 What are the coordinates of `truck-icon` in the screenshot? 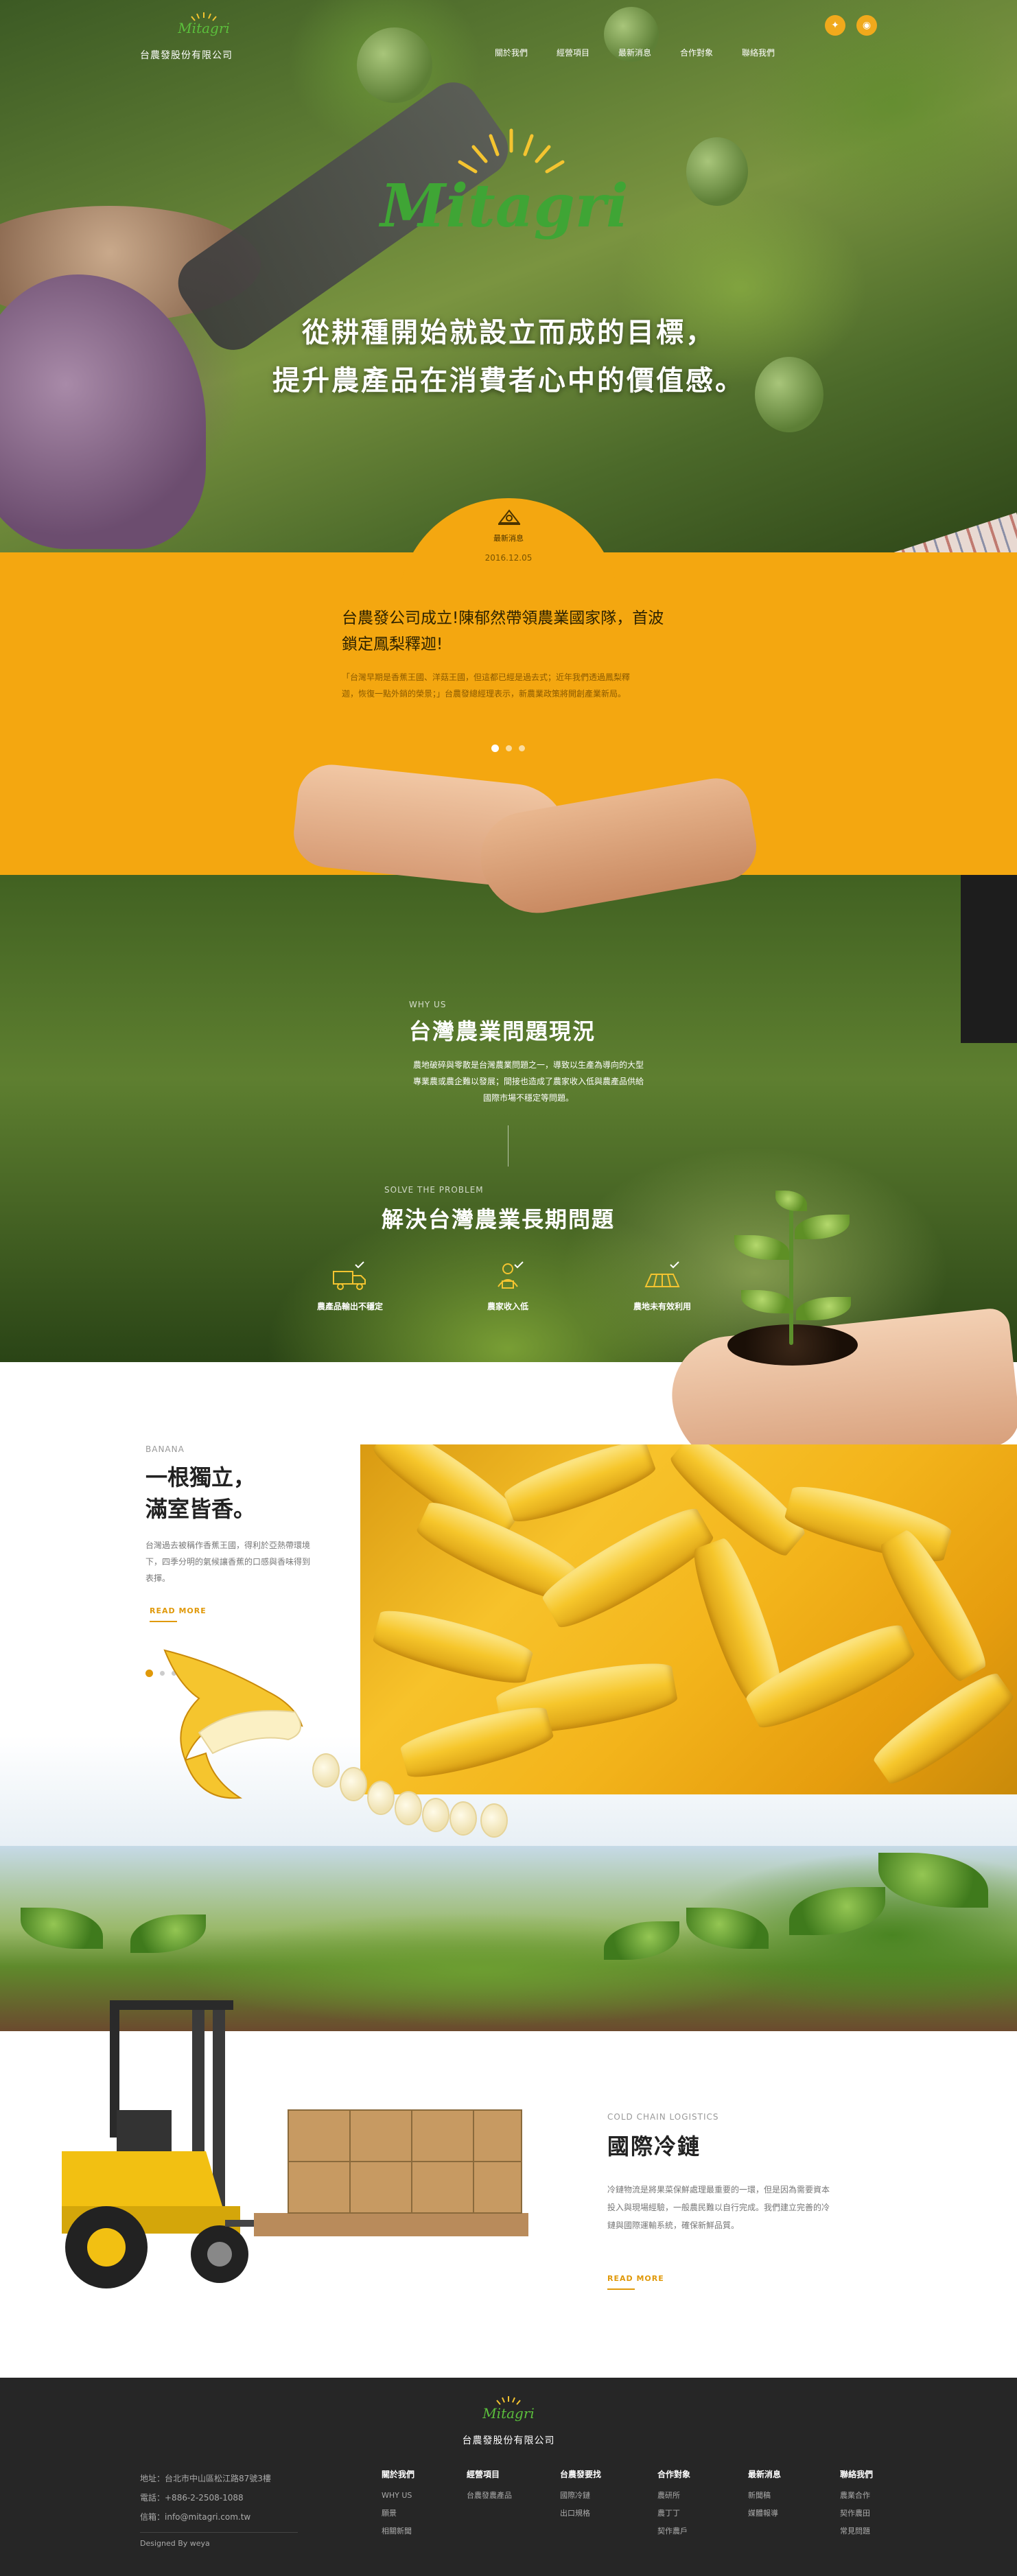 It's located at (349, 1275).